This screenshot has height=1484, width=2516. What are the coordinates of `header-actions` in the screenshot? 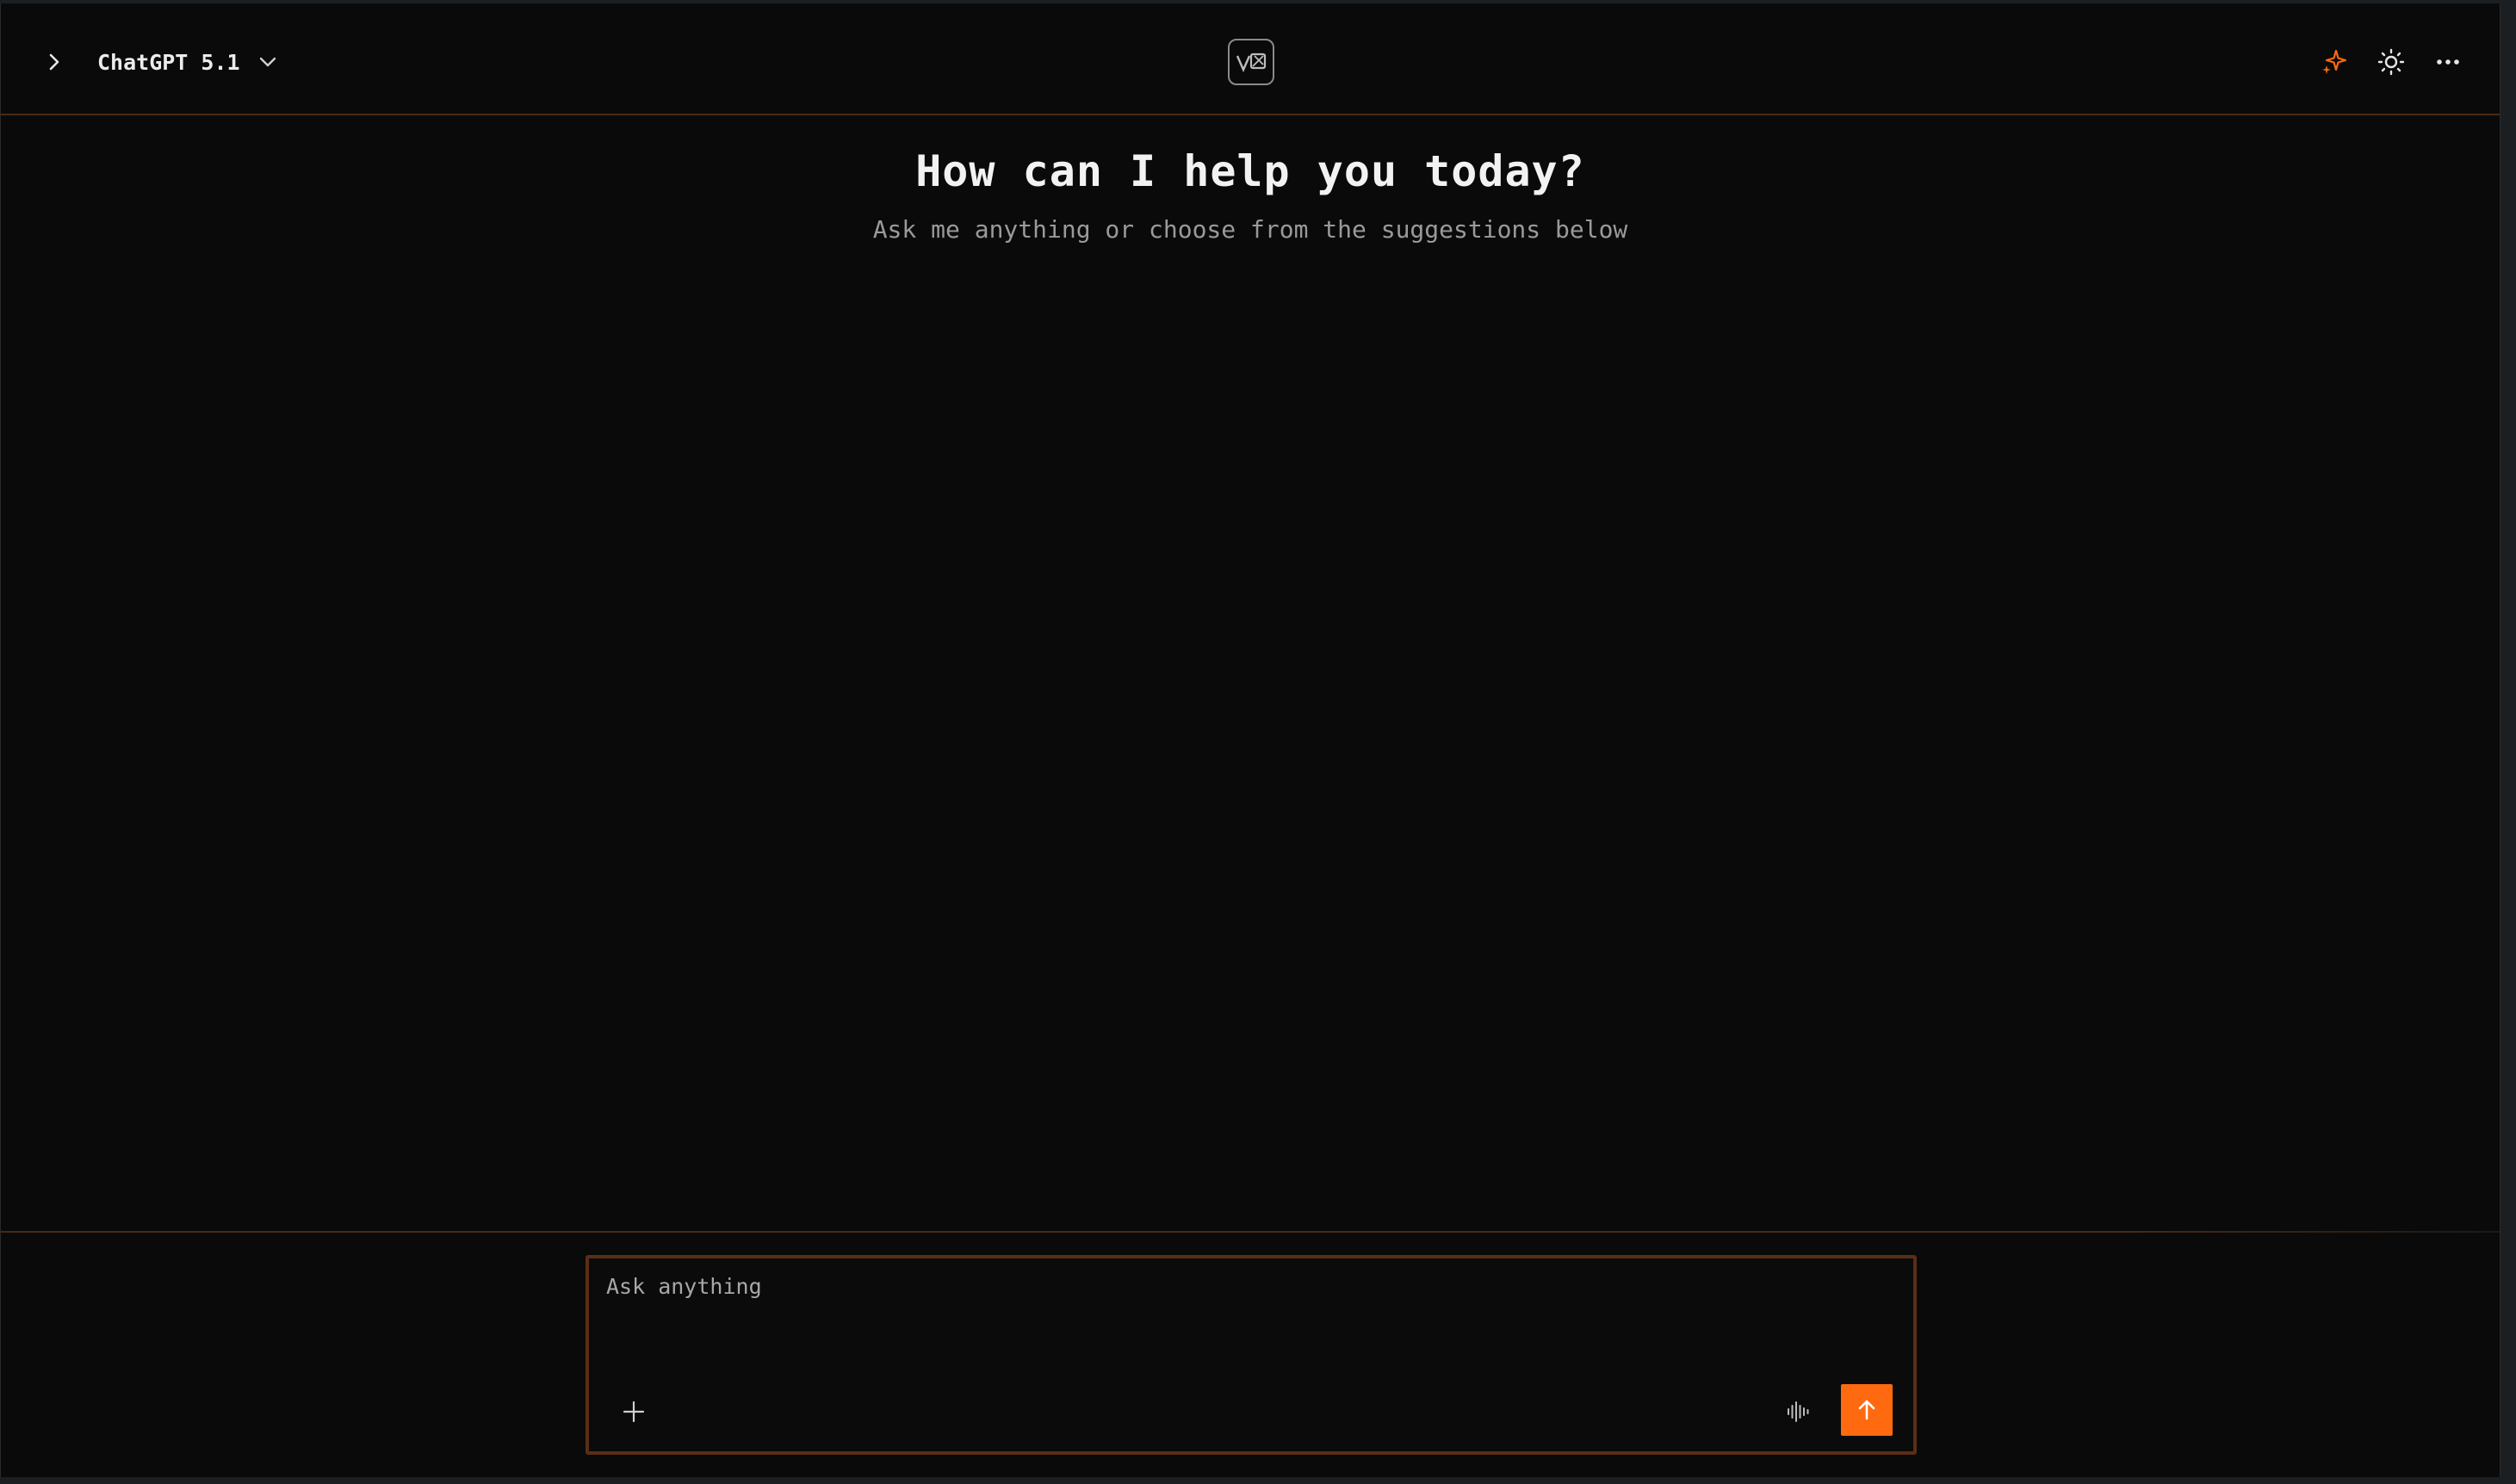 It's located at (2391, 62).